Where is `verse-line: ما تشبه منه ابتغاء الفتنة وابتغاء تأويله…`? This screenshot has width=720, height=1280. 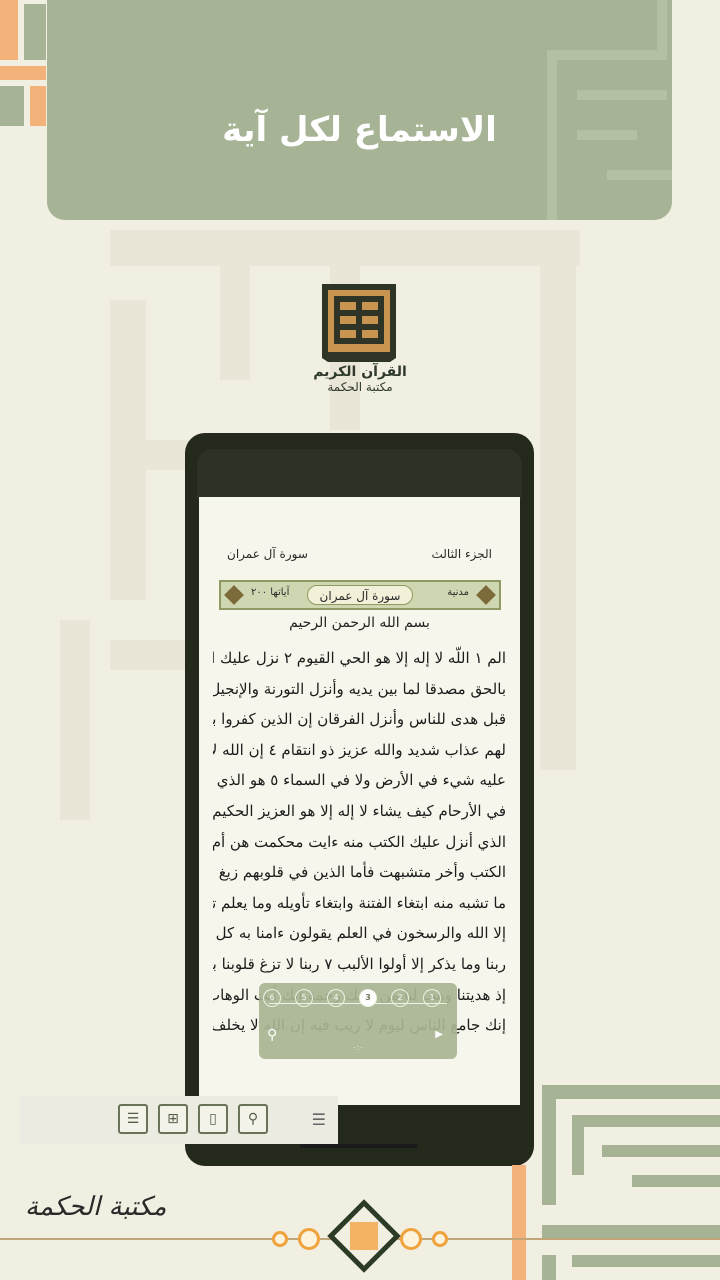 verse-line: ما تشبه منه ابتغاء الفتنة وابتغاء تأويله… is located at coordinates (359, 903).